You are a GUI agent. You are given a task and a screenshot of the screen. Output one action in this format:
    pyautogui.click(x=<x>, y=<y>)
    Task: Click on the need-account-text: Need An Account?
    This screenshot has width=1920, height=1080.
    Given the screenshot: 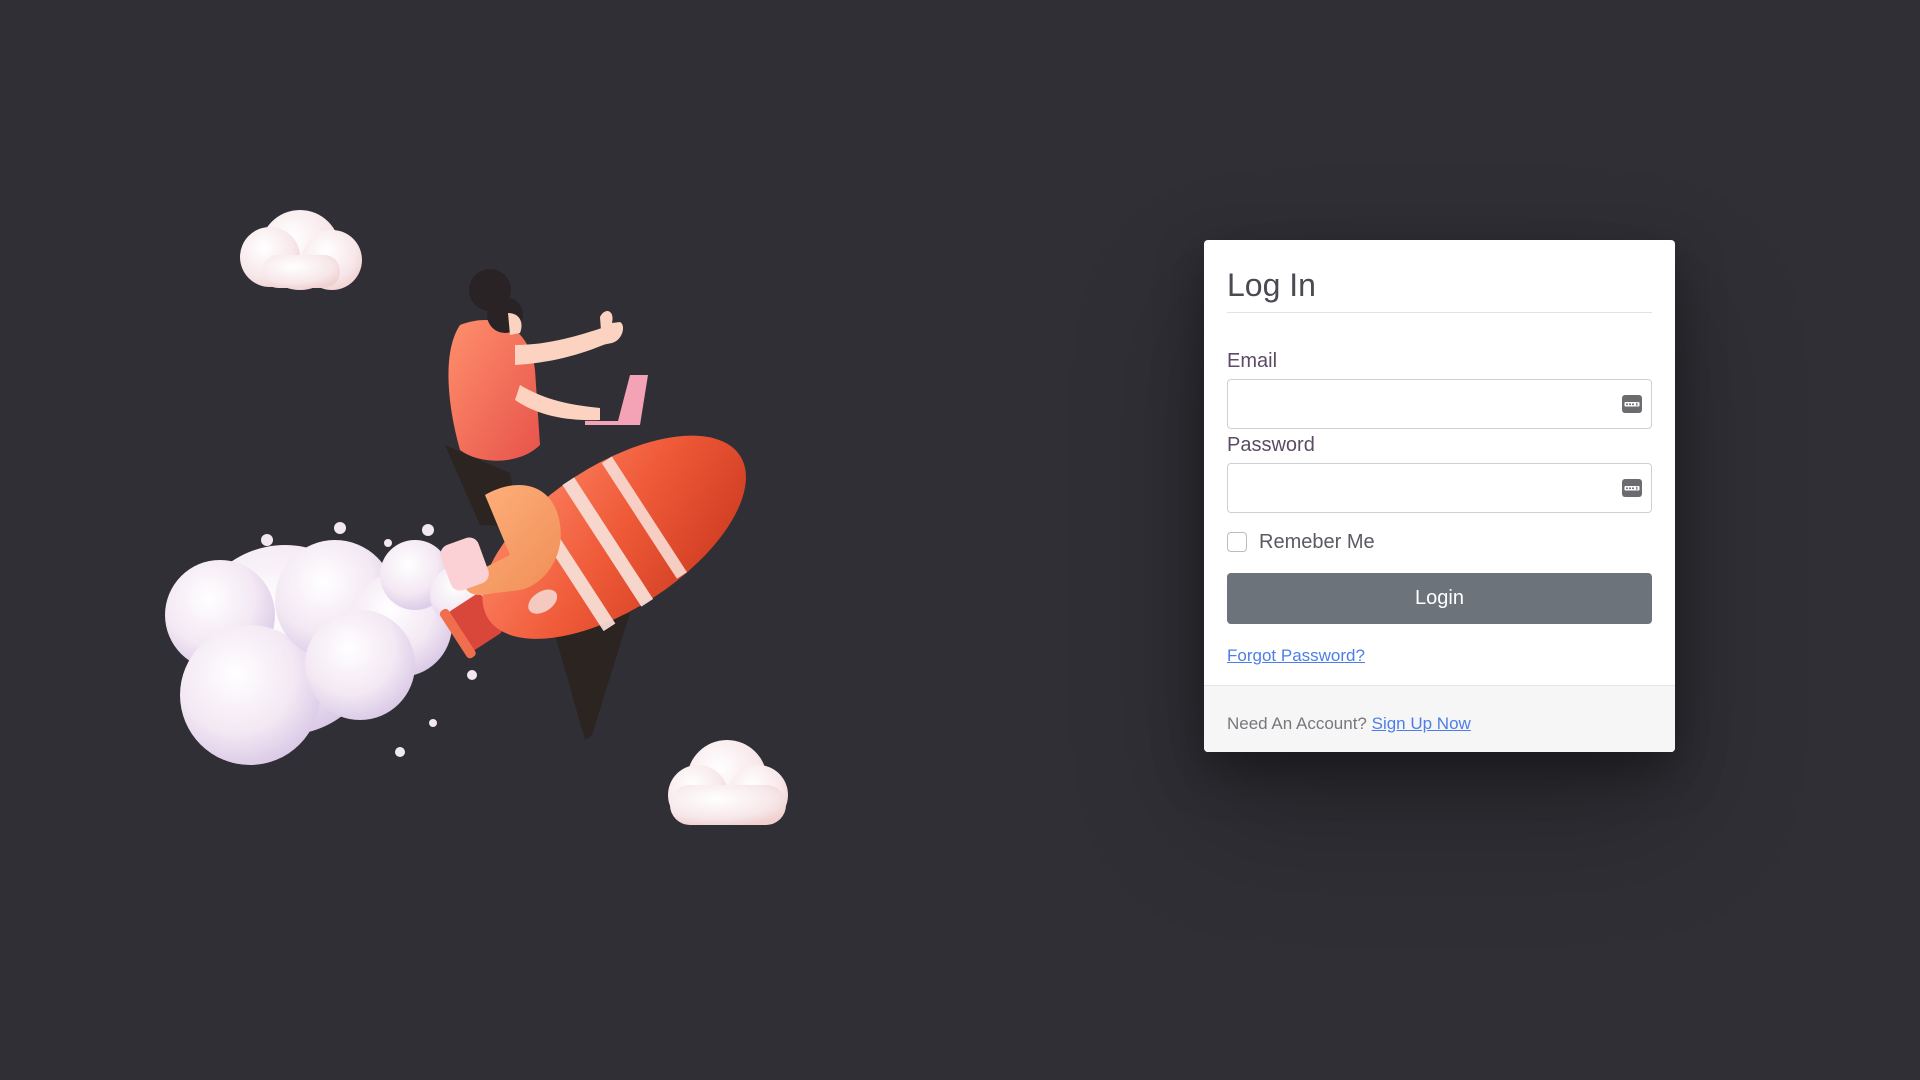 What is the action you would take?
    pyautogui.click(x=1299, y=723)
    